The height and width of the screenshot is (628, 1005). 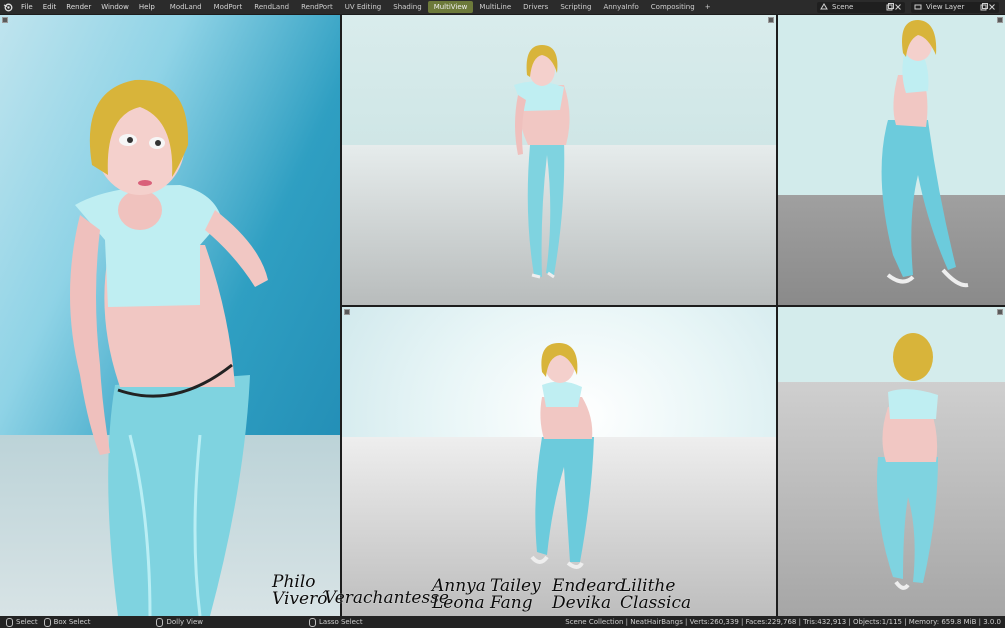 I want to click on viewport-back, so click(x=891, y=461).